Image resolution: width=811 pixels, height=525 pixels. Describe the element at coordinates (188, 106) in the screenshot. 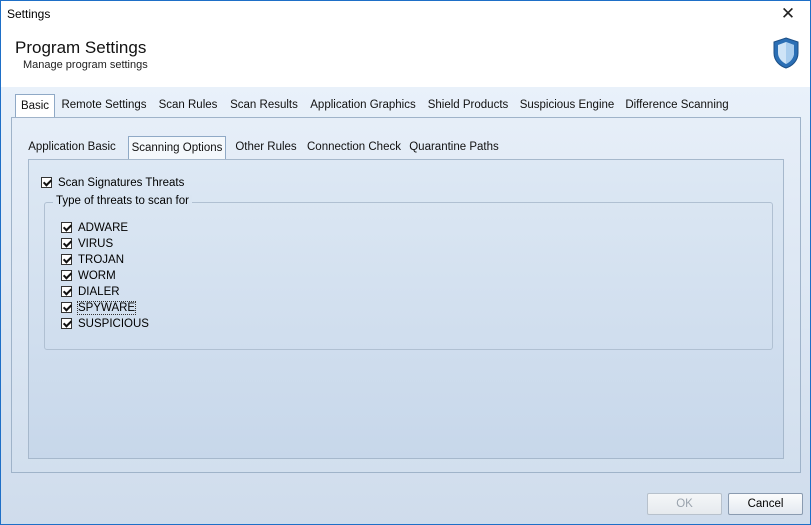

I see `tab-scan-rules: Scan Rules` at that location.